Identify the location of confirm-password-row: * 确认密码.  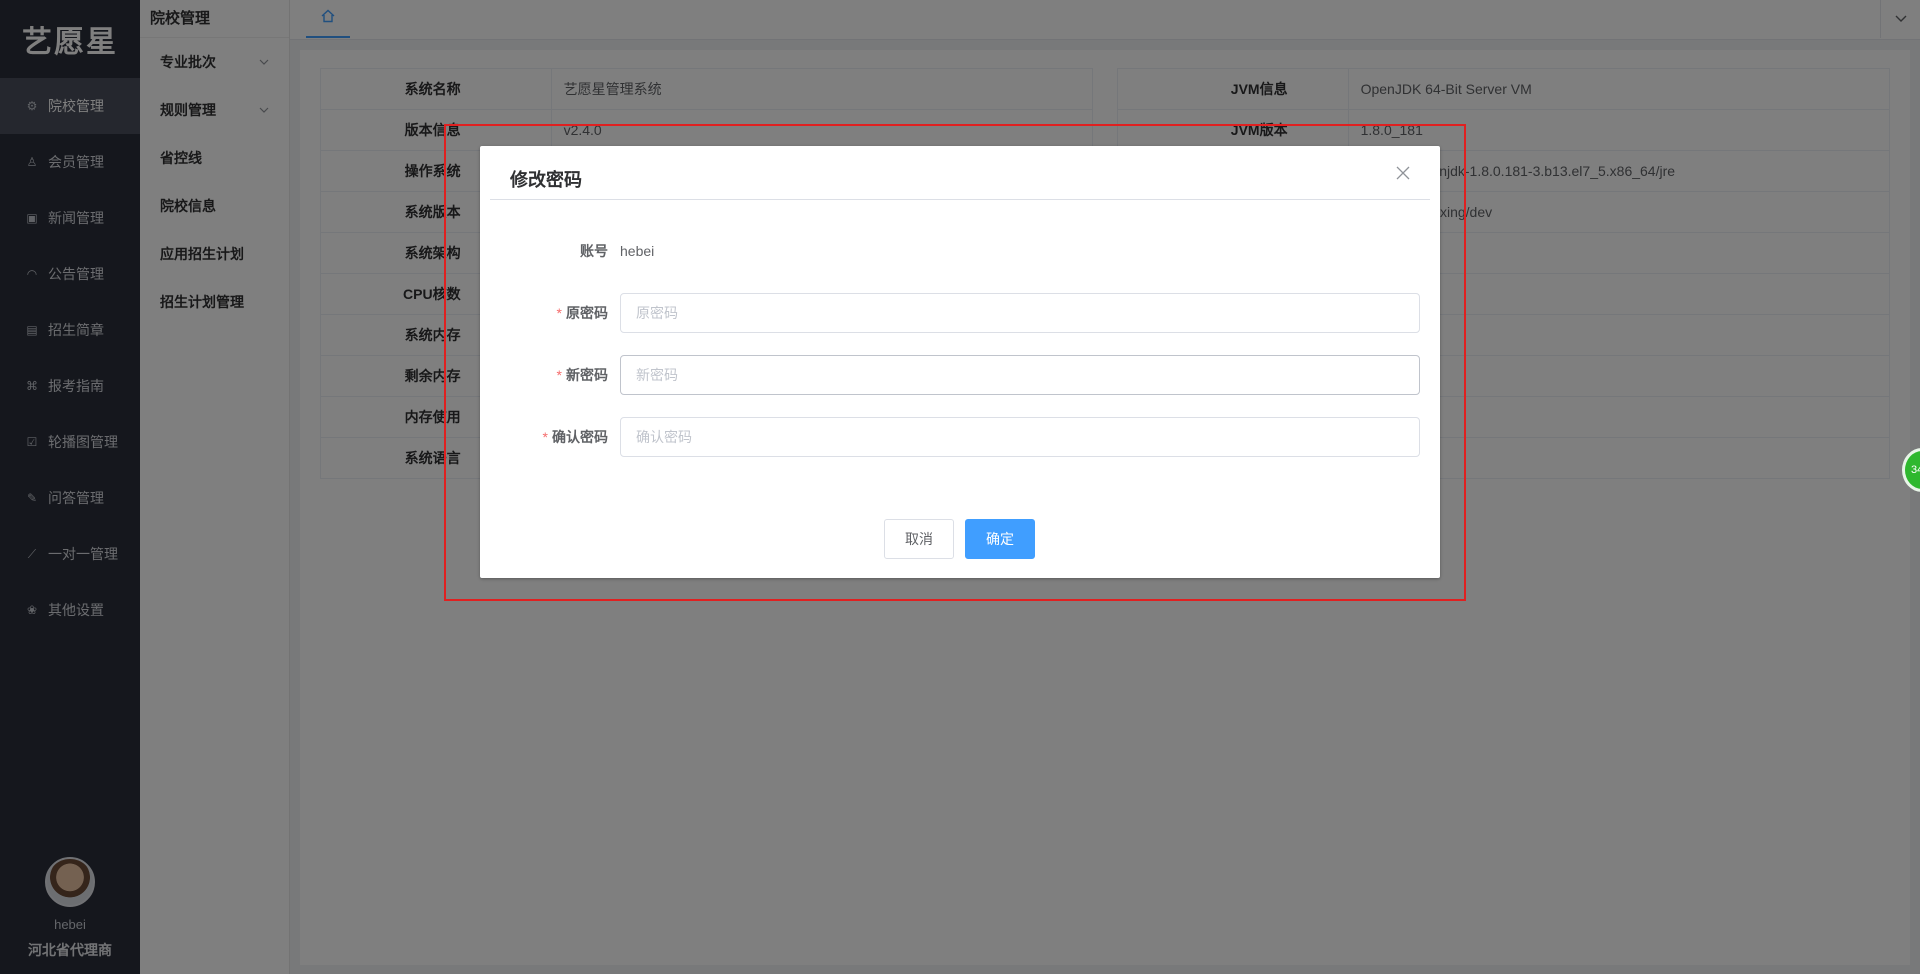
(960, 437).